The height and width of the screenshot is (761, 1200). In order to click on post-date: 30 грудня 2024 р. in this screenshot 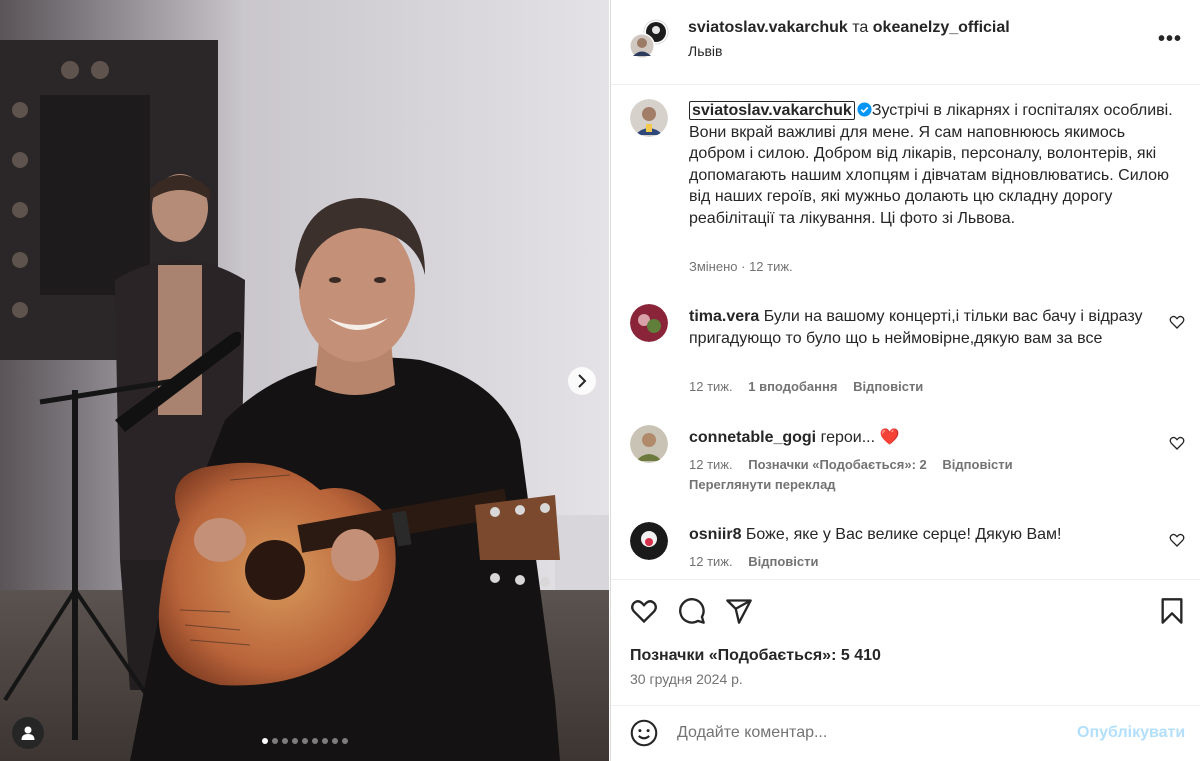, I will do `click(686, 679)`.